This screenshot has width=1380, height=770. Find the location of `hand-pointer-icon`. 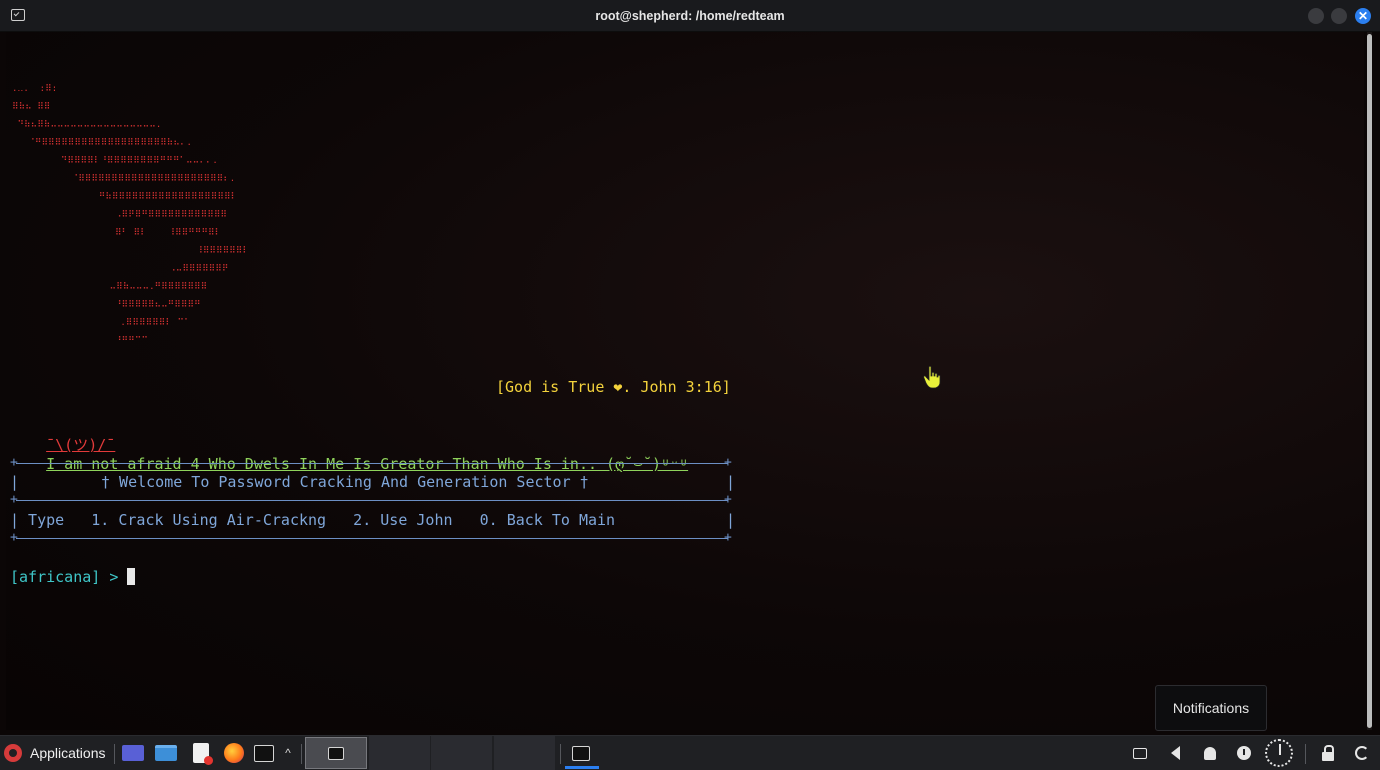

hand-pointer-icon is located at coordinates (932, 377).